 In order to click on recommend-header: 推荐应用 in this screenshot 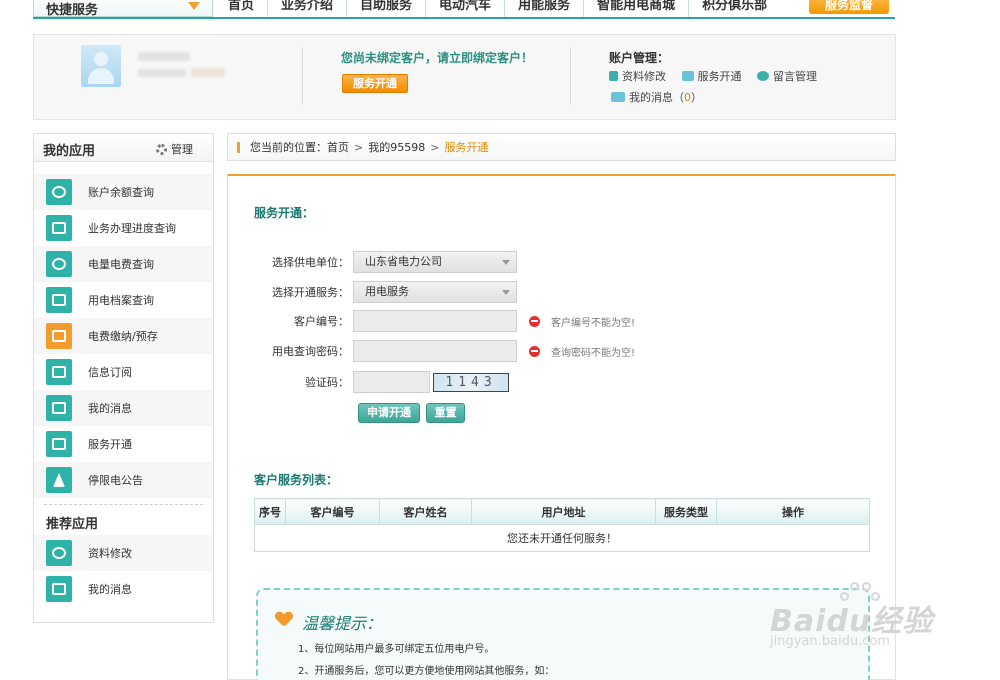, I will do `click(123, 520)`.